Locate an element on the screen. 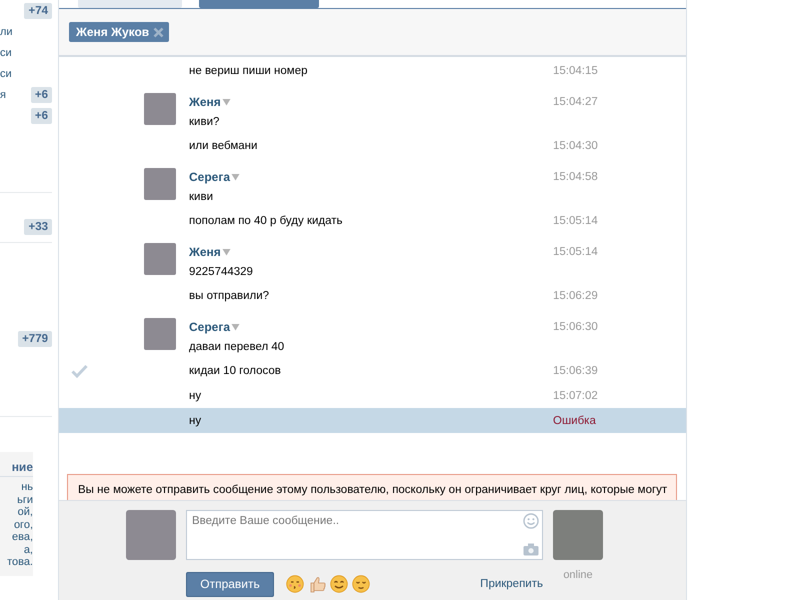 The width and height of the screenshot is (800, 600). message-time: 15:06:30 is located at coordinates (576, 327).